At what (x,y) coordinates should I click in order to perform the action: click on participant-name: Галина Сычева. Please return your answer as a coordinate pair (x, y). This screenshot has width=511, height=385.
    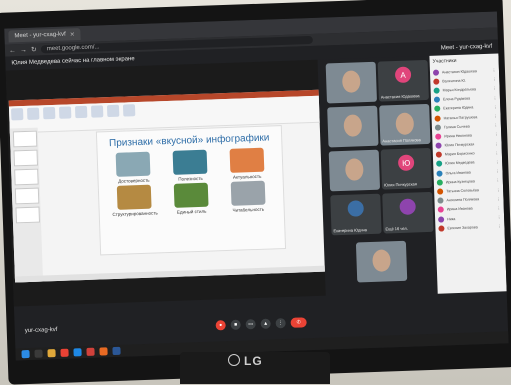
    Looking at the image, I should click on (456, 127).